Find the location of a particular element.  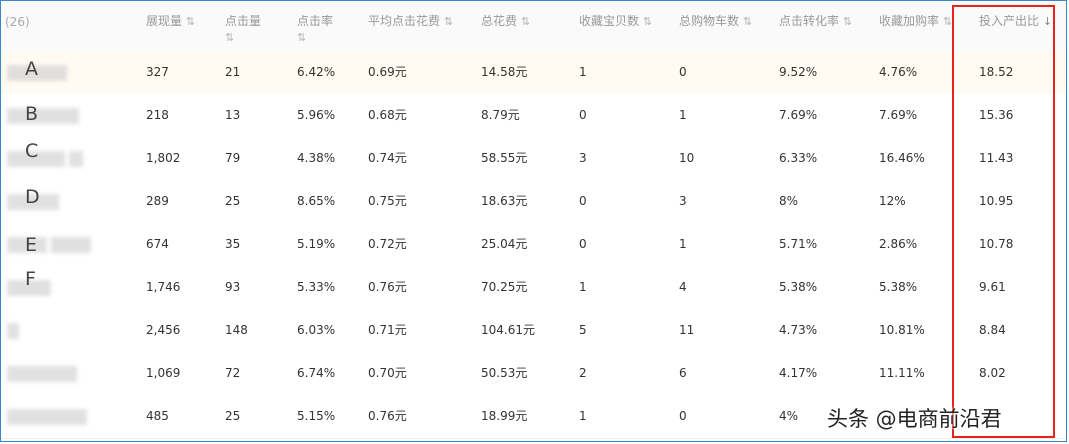

cell-impressions: 674 is located at coordinates (157, 244).